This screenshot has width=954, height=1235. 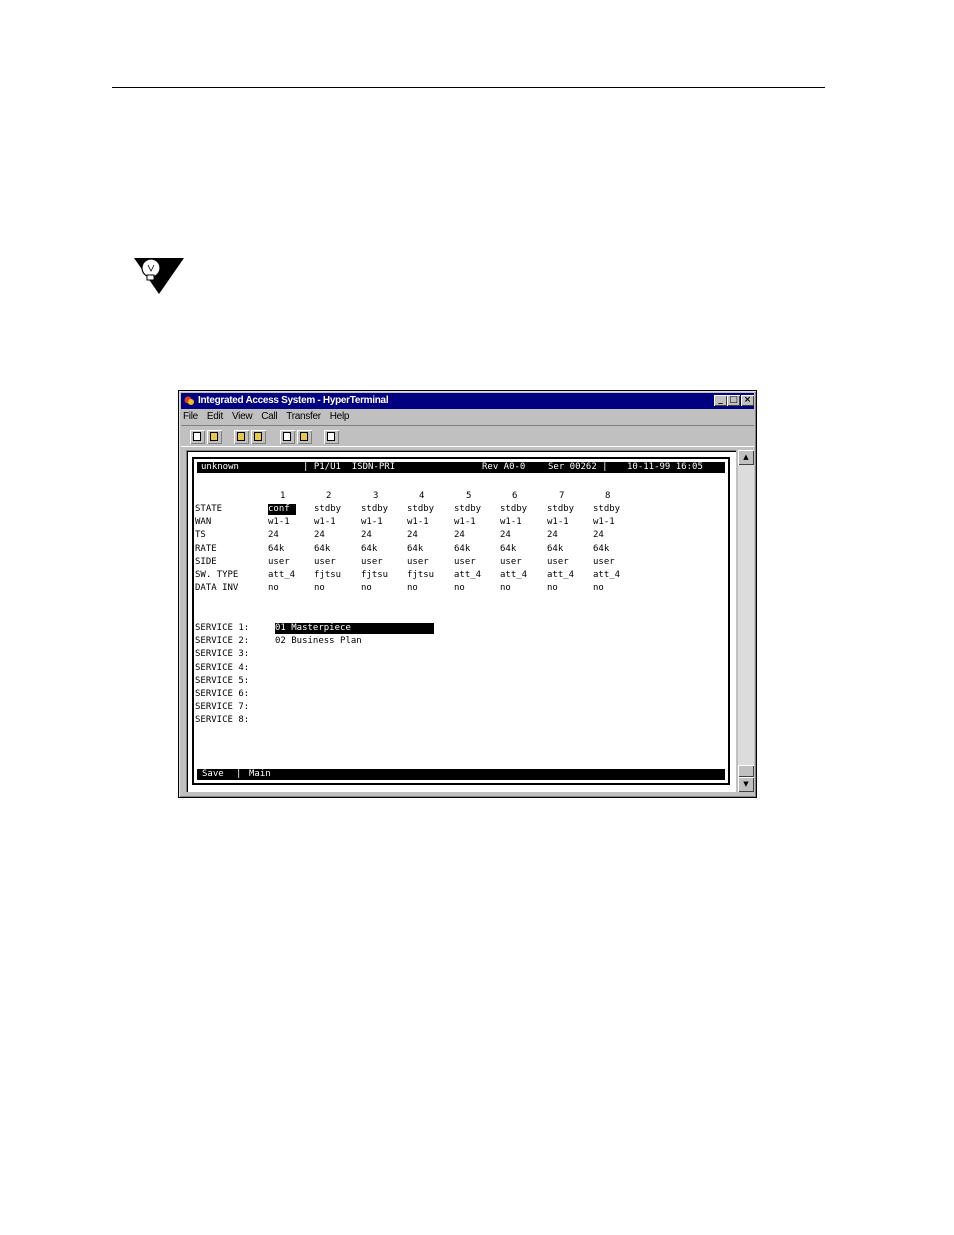 I want to click on status-port: | P1/U1 ISDN-PRI, so click(x=349, y=467).